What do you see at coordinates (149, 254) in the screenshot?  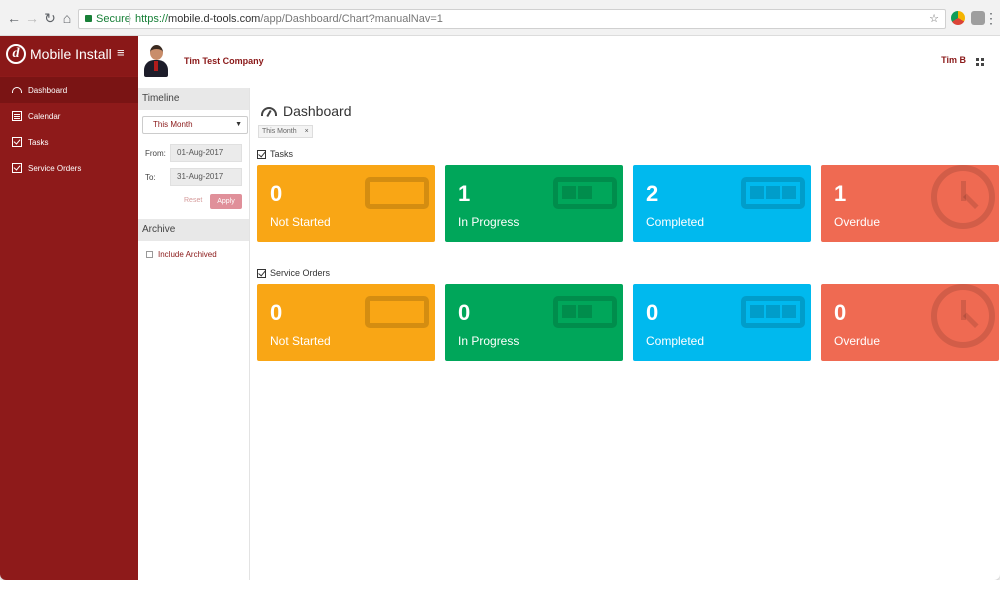 I see `include-archived-checkbox` at bounding box center [149, 254].